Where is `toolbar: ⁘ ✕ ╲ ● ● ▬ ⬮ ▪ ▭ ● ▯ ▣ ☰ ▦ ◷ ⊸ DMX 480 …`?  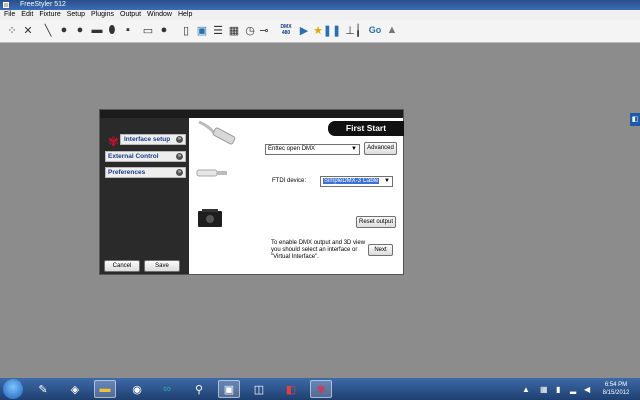 toolbar: ⁘ ✕ ╲ ● ● ▬ ⬮ ▪ ▭ ● ▯ ▣ ☰ ▦ ◷ ⊸ DMX 480 … is located at coordinates (320, 31).